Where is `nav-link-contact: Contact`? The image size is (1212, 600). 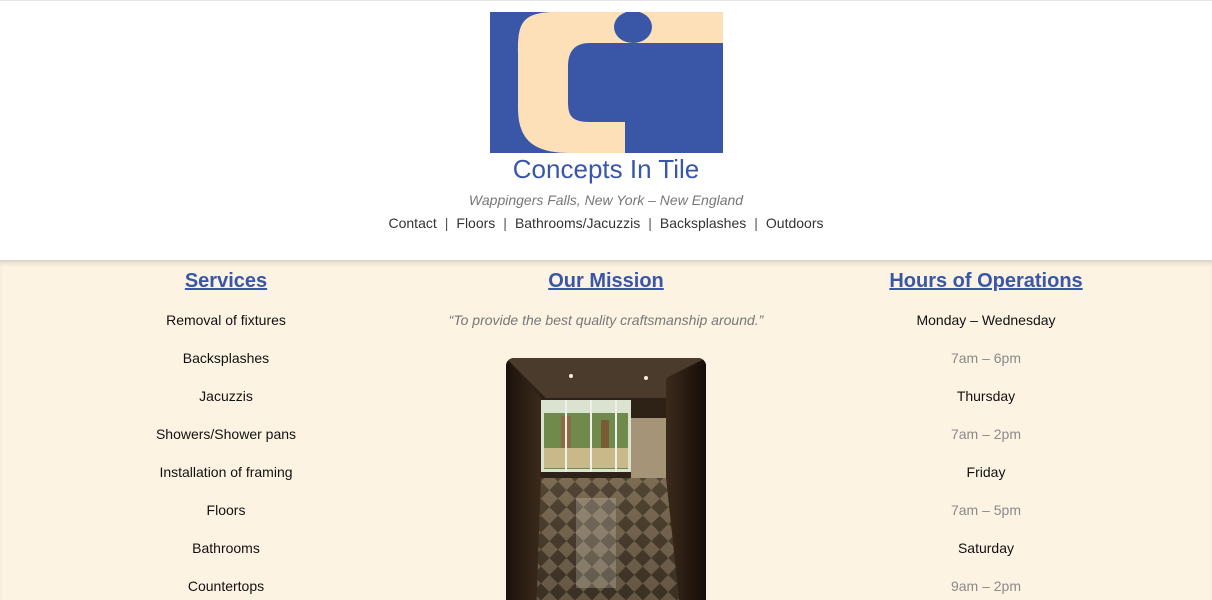 nav-link-contact: Contact is located at coordinates (413, 223).